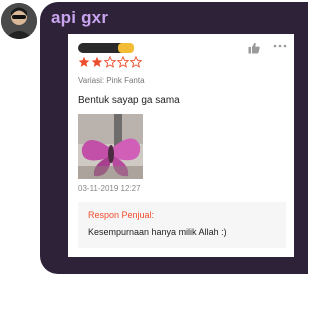 The image size is (320, 320). Describe the element at coordinates (157, 232) in the screenshot. I see `seller-response-text: Kesempurnaan hanya milik Allah :)` at that location.